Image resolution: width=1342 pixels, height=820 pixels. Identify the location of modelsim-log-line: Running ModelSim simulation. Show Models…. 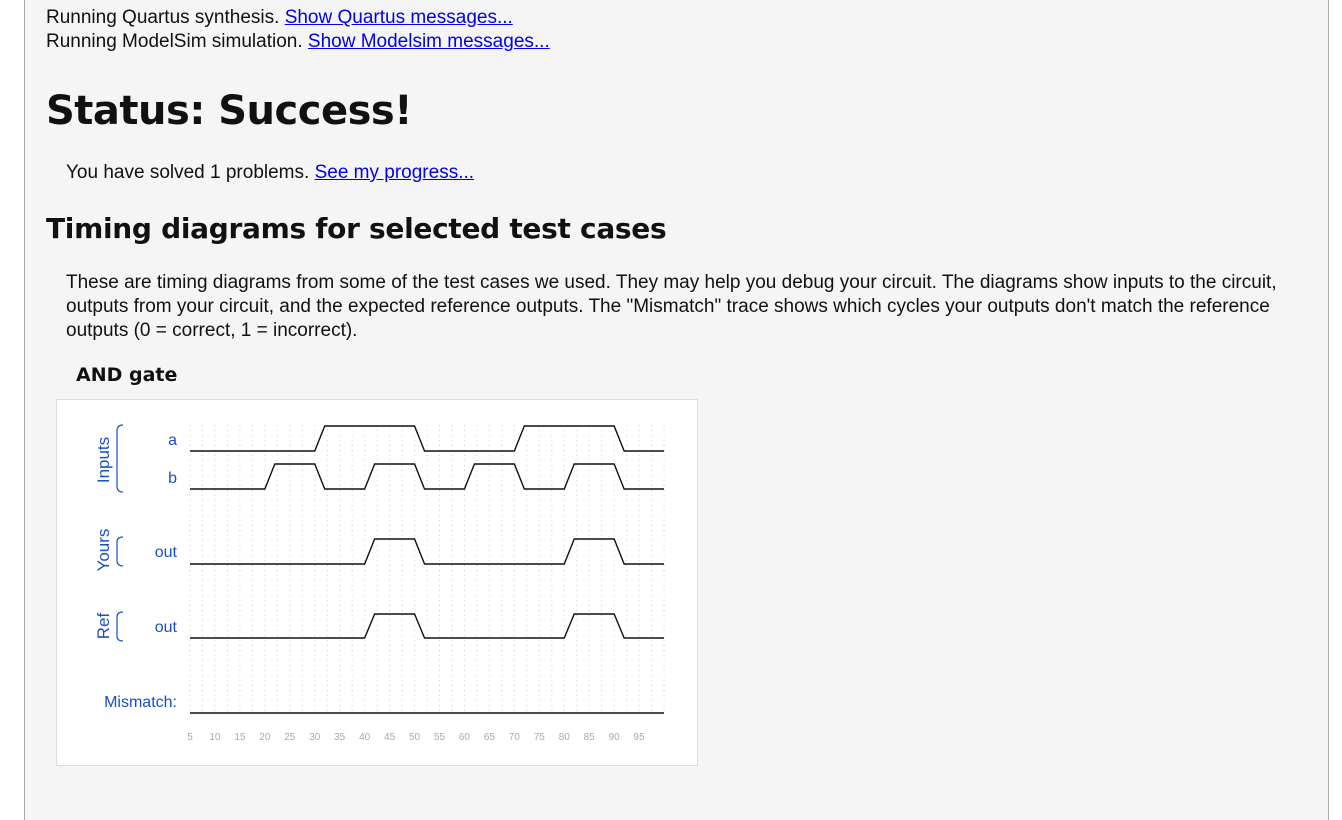
(298, 42).